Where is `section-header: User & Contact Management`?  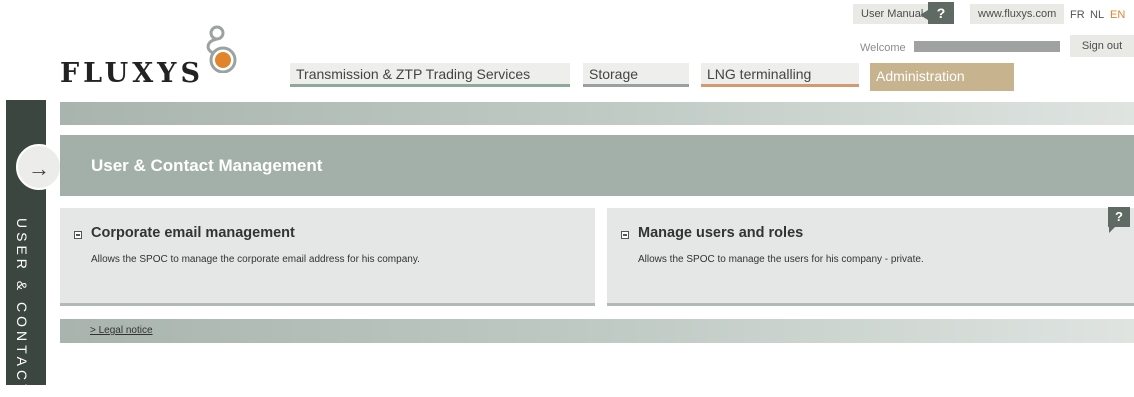 section-header: User & Contact Management is located at coordinates (597, 165).